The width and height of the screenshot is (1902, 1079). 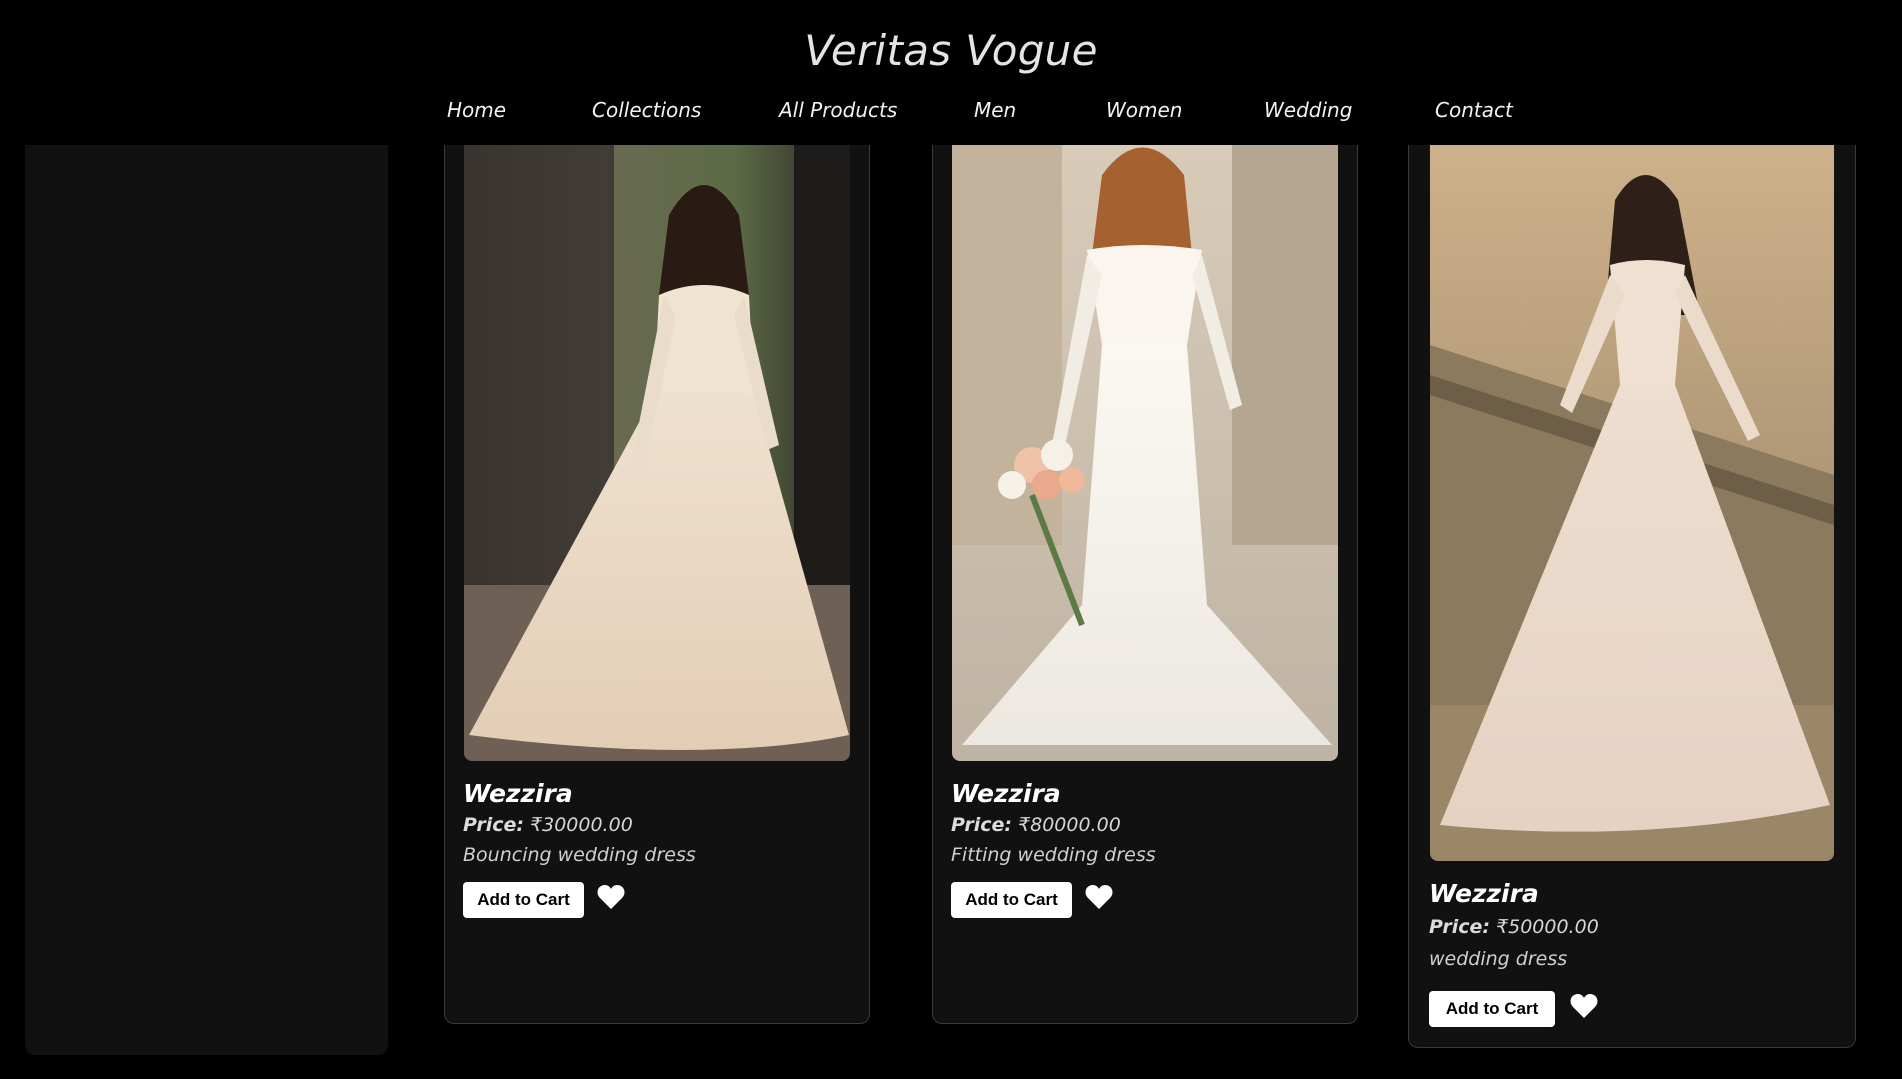 What do you see at coordinates (995, 110) in the screenshot?
I see `nav-men: Men` at bounding box center [995, 110].